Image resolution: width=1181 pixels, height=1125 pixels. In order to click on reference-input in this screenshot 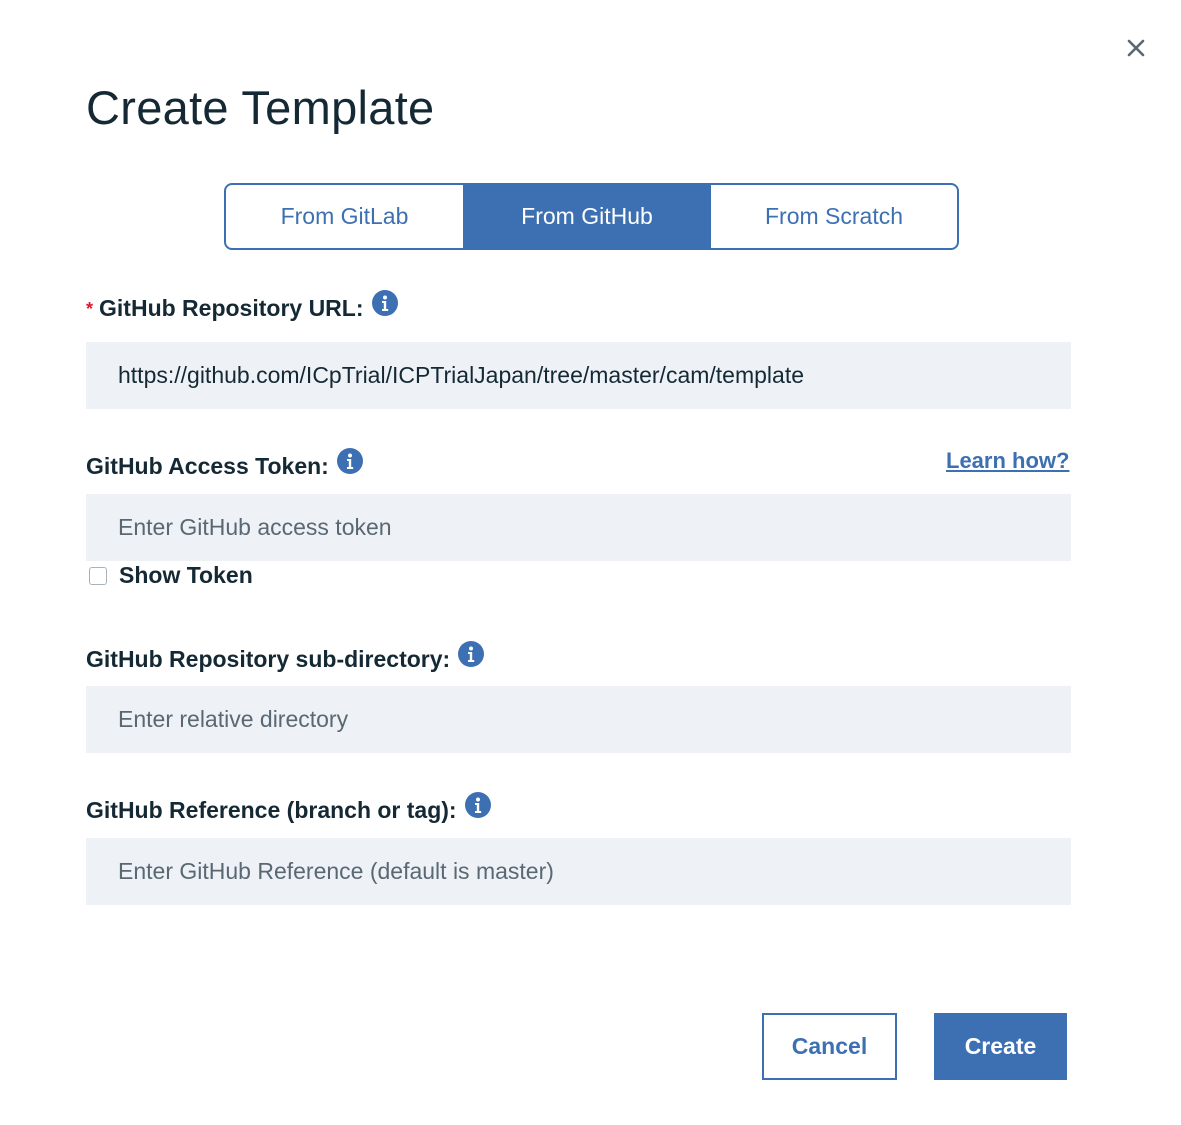, I will do `click(578, 871)`.